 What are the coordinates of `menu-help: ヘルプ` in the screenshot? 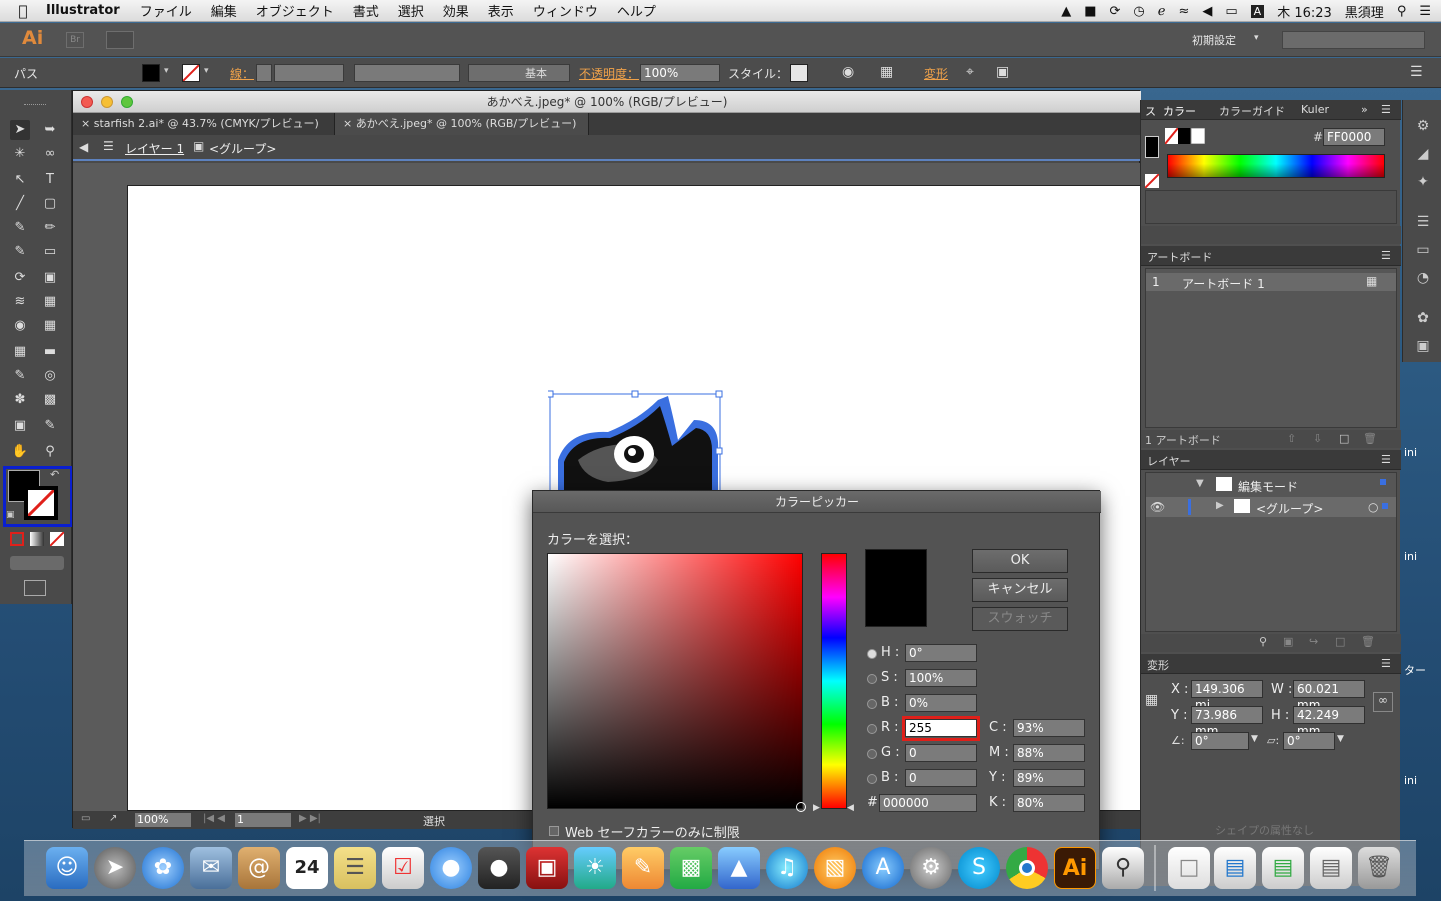 It's located at (636, 10).